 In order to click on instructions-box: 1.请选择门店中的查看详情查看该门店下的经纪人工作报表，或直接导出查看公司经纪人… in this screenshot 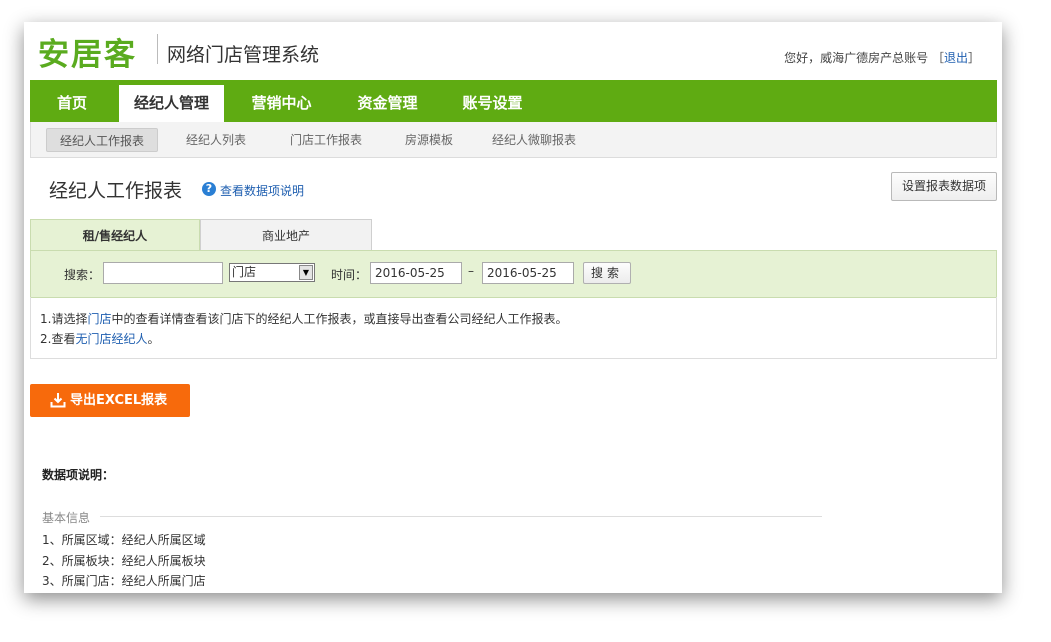, I will do `click(513, 328)`.